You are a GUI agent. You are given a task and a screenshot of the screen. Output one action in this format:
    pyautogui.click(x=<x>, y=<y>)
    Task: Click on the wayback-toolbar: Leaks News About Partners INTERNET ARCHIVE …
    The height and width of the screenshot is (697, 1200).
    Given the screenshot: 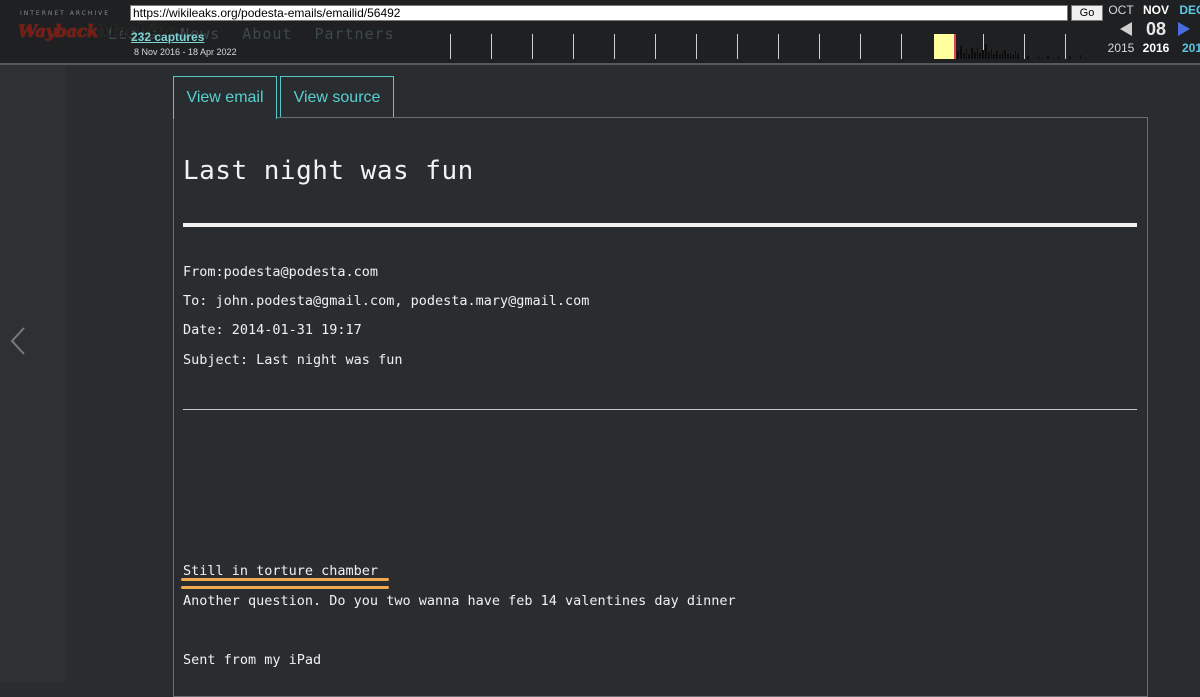 What is the action you would take?
    pyautogui.click(x=600, y=32)
    